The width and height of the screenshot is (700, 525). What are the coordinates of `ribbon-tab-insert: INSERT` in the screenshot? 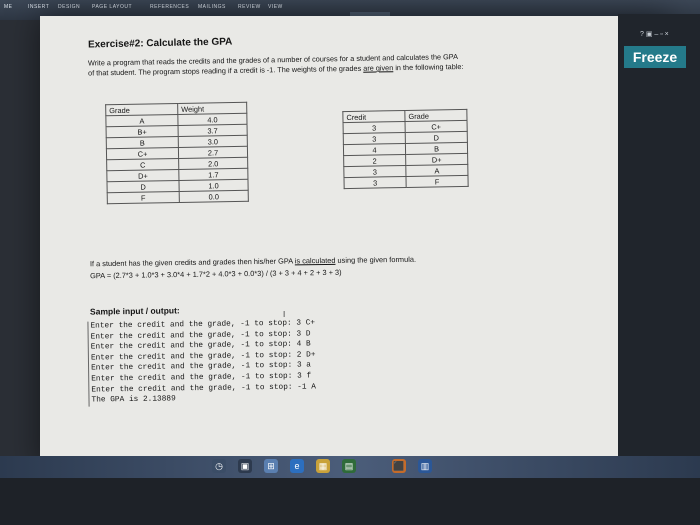 It's located at (38, 7).